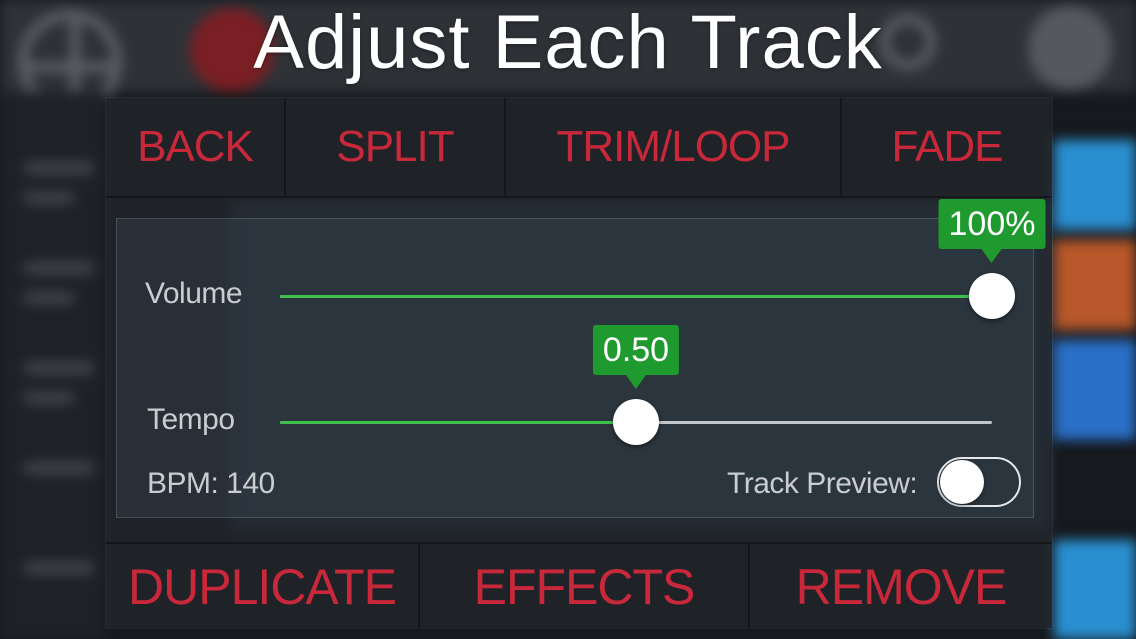 The image size is (1136, 639). Describe the element at coordinates (191, 419) in the screenshot. I see `tempo-label: Tempo` at that location.